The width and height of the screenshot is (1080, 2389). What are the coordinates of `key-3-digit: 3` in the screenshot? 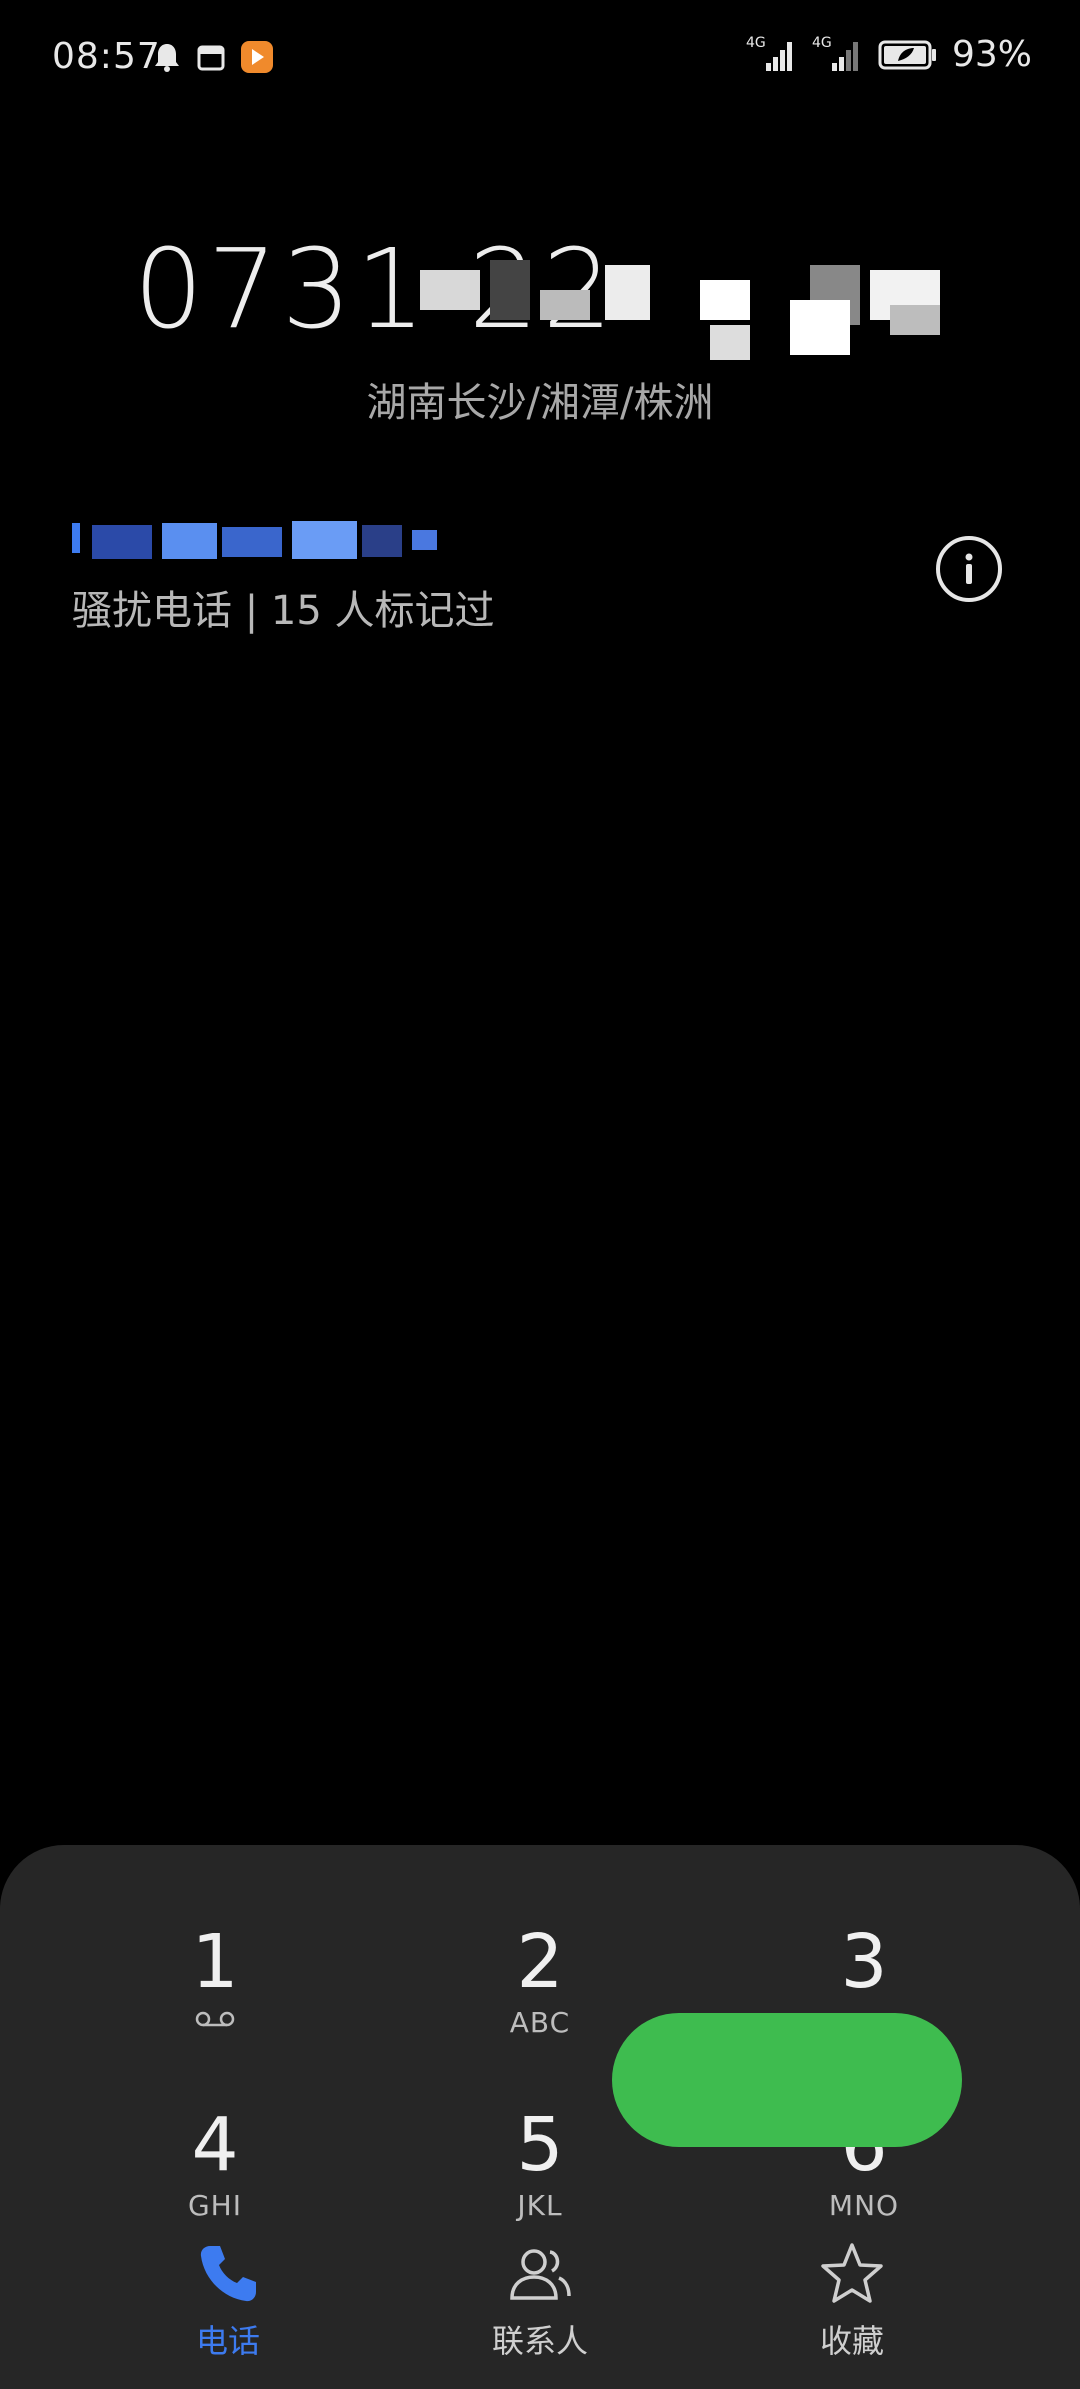 It's located at (864, 1962).